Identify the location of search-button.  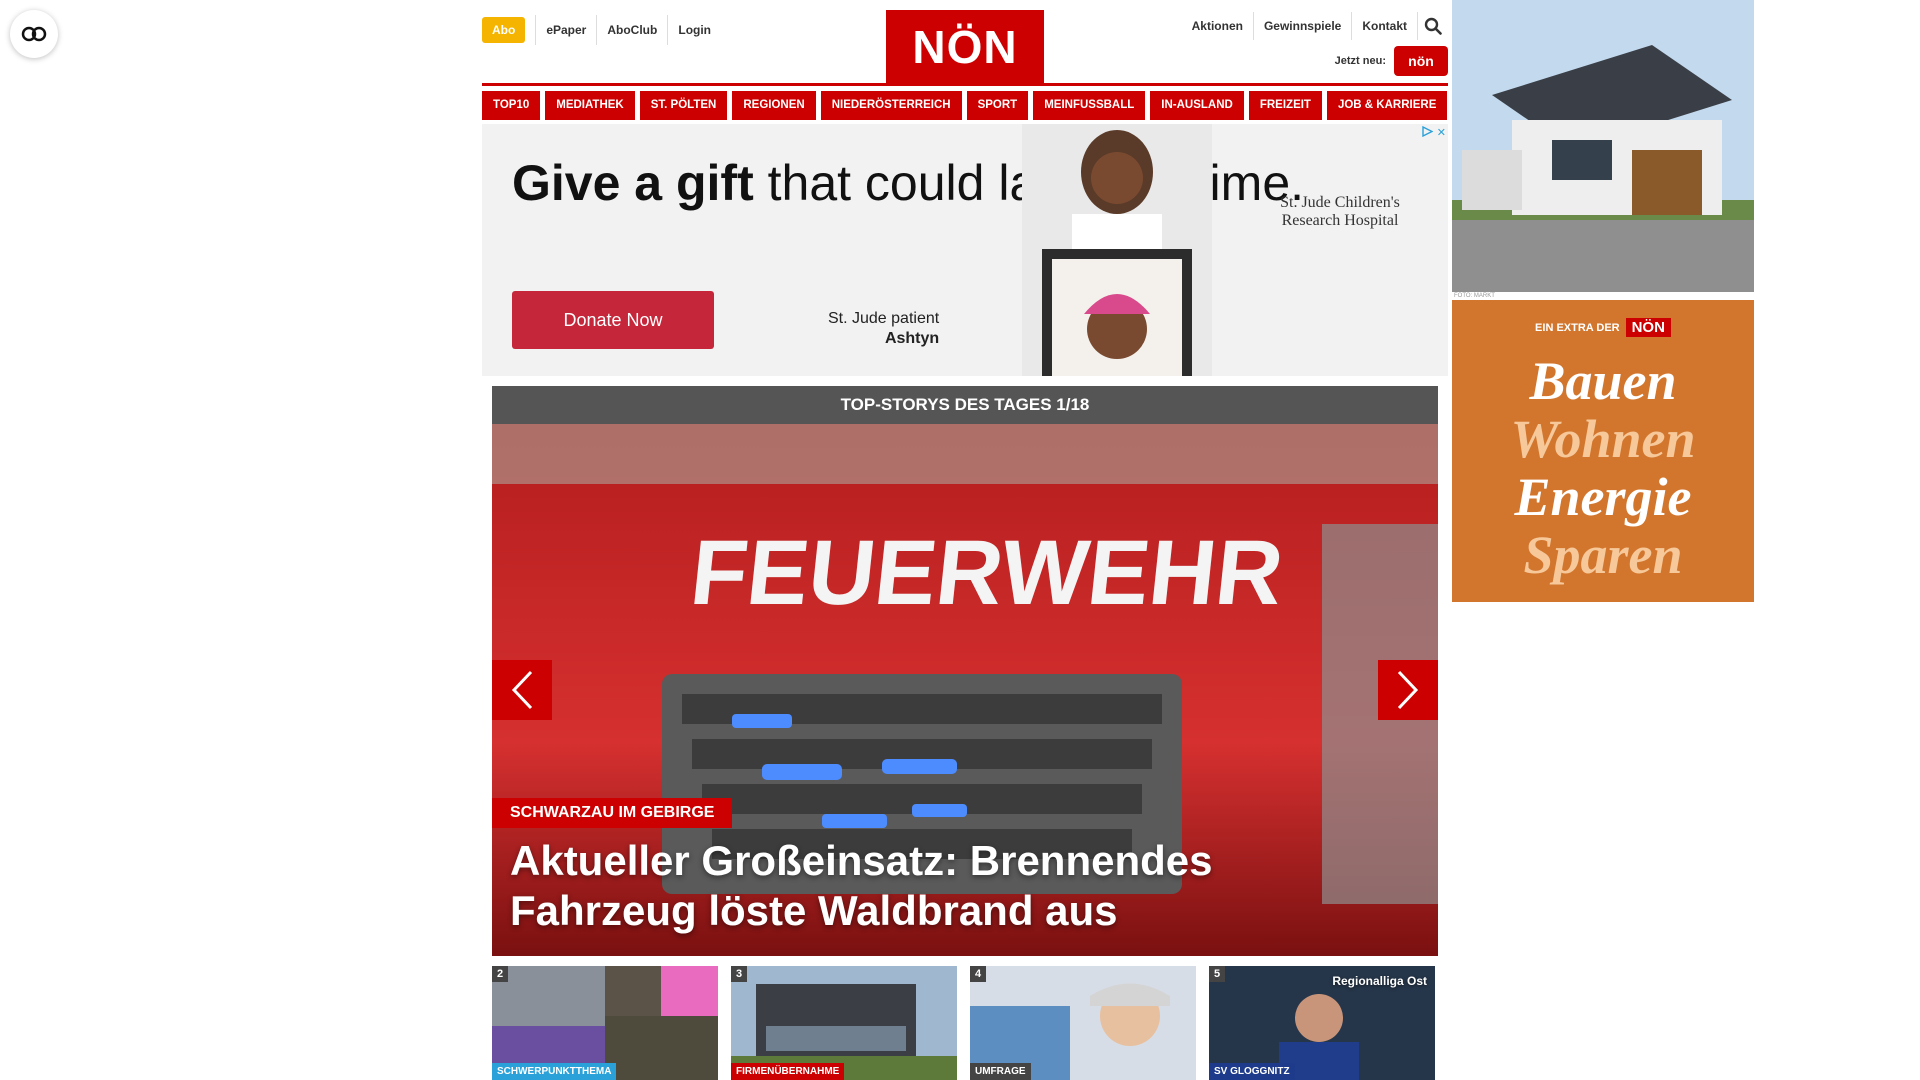
(1433, 26).